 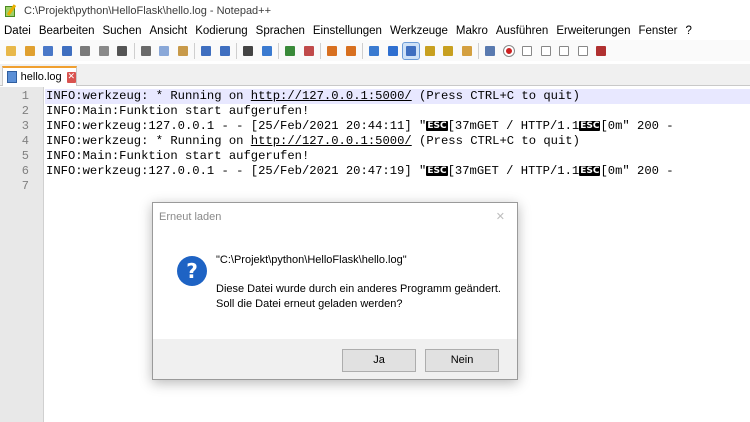 What do you see at coordinates (430, 51) in the screenshot?
I see `doc-map-icon` at bounding box center [430, 51].